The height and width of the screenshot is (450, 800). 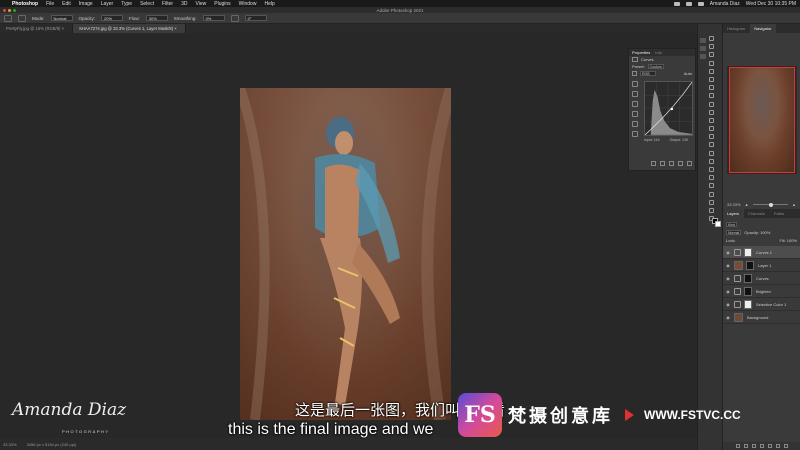 What do you see at coordinates (770, 204) in the screenshot?
I see `zoom-slider-knob` at bounding box center [770, 204].